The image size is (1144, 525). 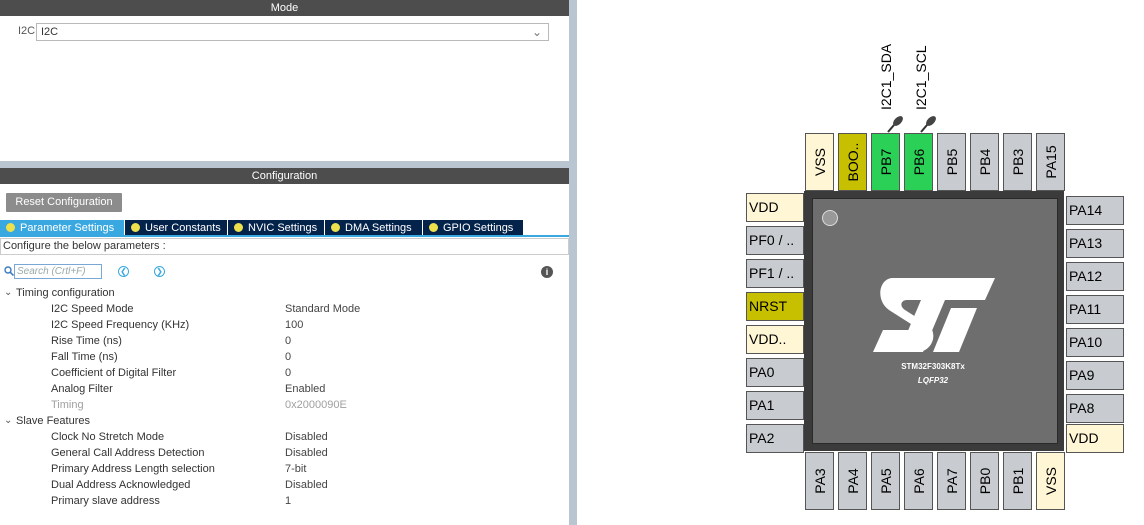 What do you see at coordinates (1095, 210) in the screenshot?
I see `pin-pa14: PA14` at bounding box center [1095, 210].